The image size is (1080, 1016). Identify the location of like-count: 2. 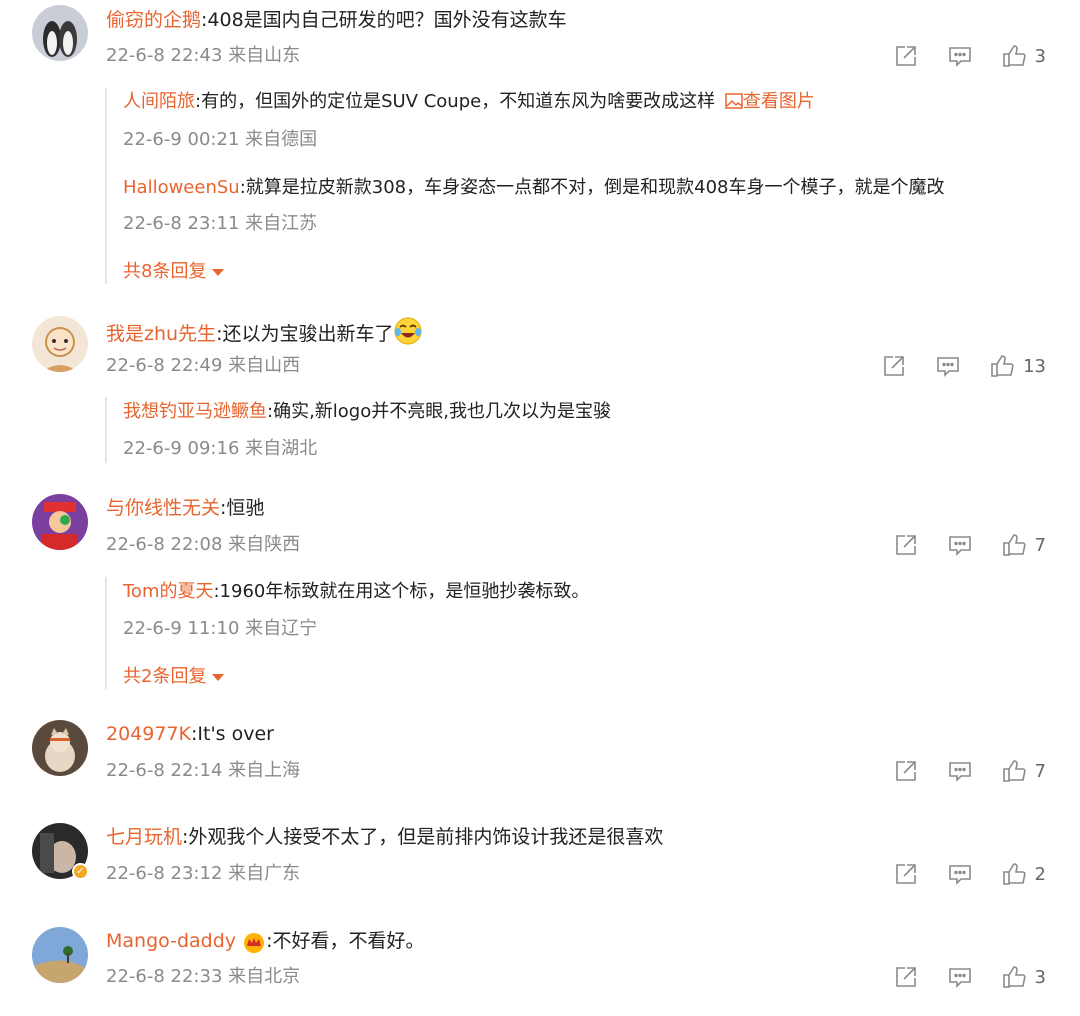
(1040, 874).